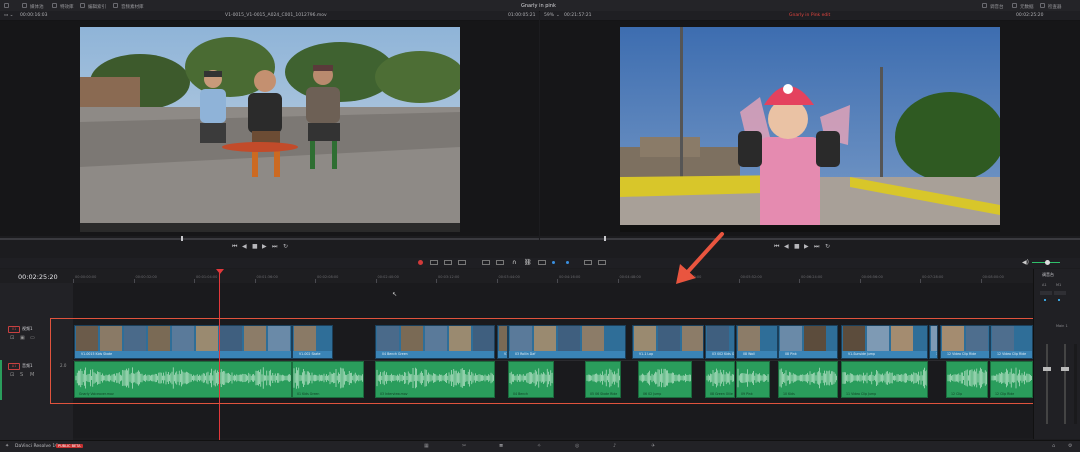 This screenshot has width=1080, height=452. I want to click on tab-edit-index: 编辑索引, so click(93, 6).